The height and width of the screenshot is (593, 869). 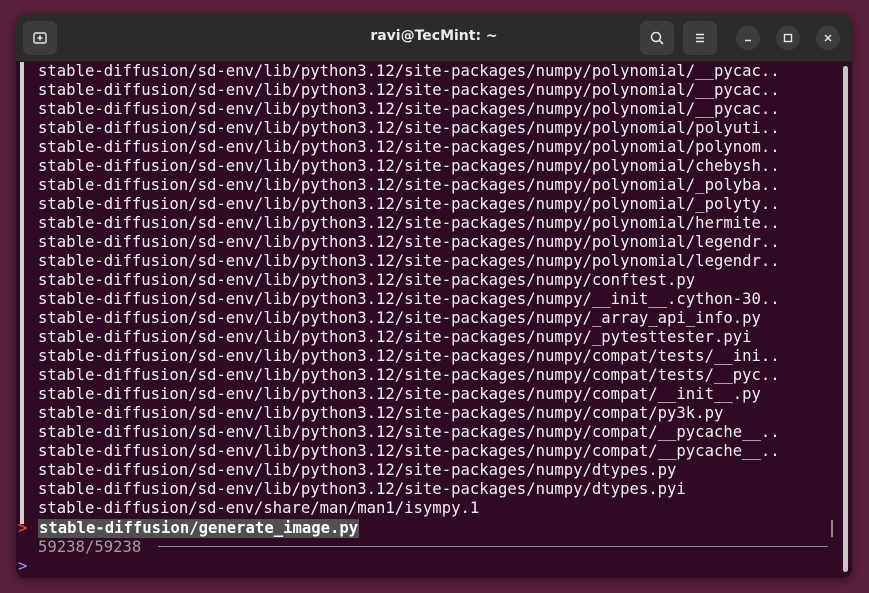 I want to click on minimize-icon, so click(x=748, y=40).